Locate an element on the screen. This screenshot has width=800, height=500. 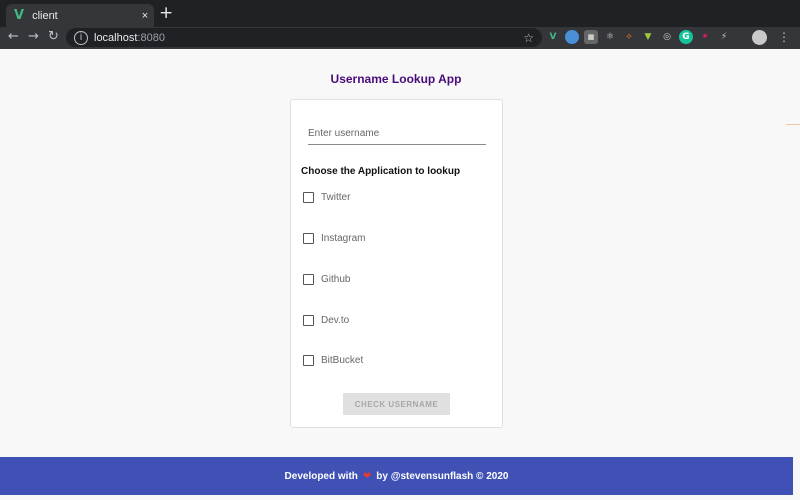
footer-prefix: Developed with is located at coordinates (321, 476).